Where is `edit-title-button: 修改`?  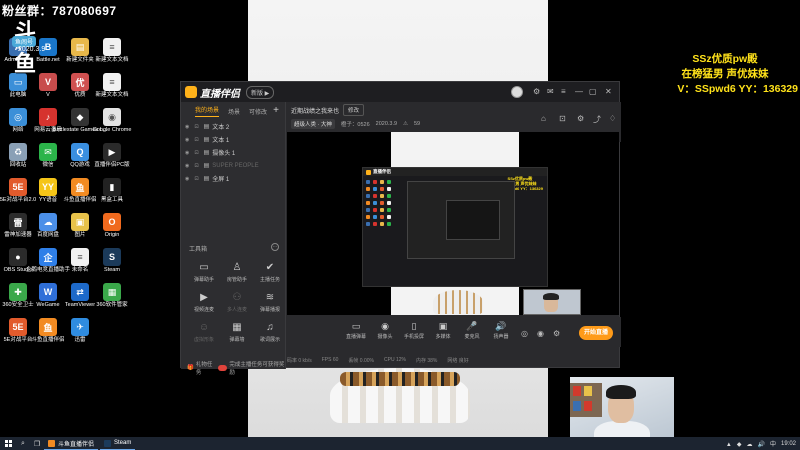
edit-title-button: 修改 is located at coordinates (354, 110).